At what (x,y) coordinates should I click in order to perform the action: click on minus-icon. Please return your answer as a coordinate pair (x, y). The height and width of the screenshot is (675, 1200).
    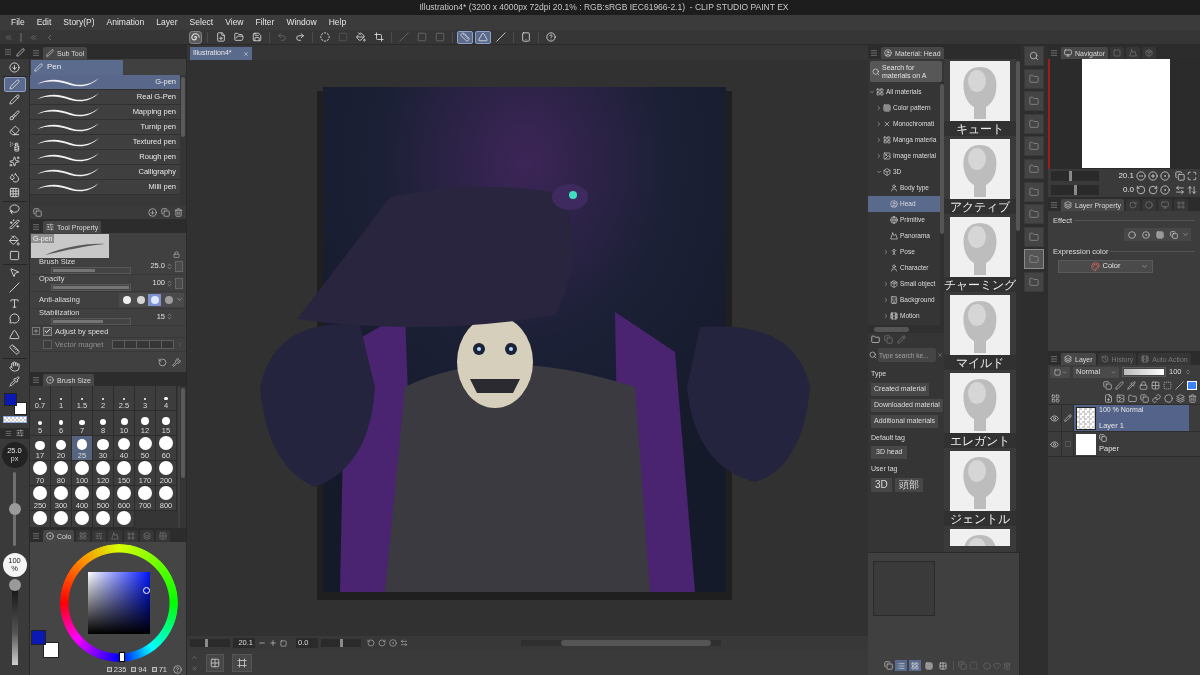
    Looking at the image, I should click on (262, 643).